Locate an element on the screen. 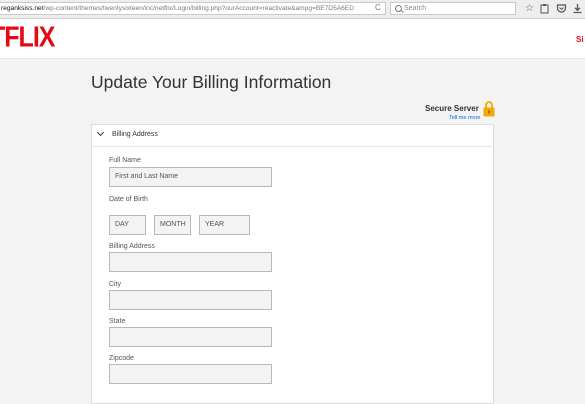 The image size is (585, 404). bookmark-star-icon: ☆ is located at coordinates (529, 8).